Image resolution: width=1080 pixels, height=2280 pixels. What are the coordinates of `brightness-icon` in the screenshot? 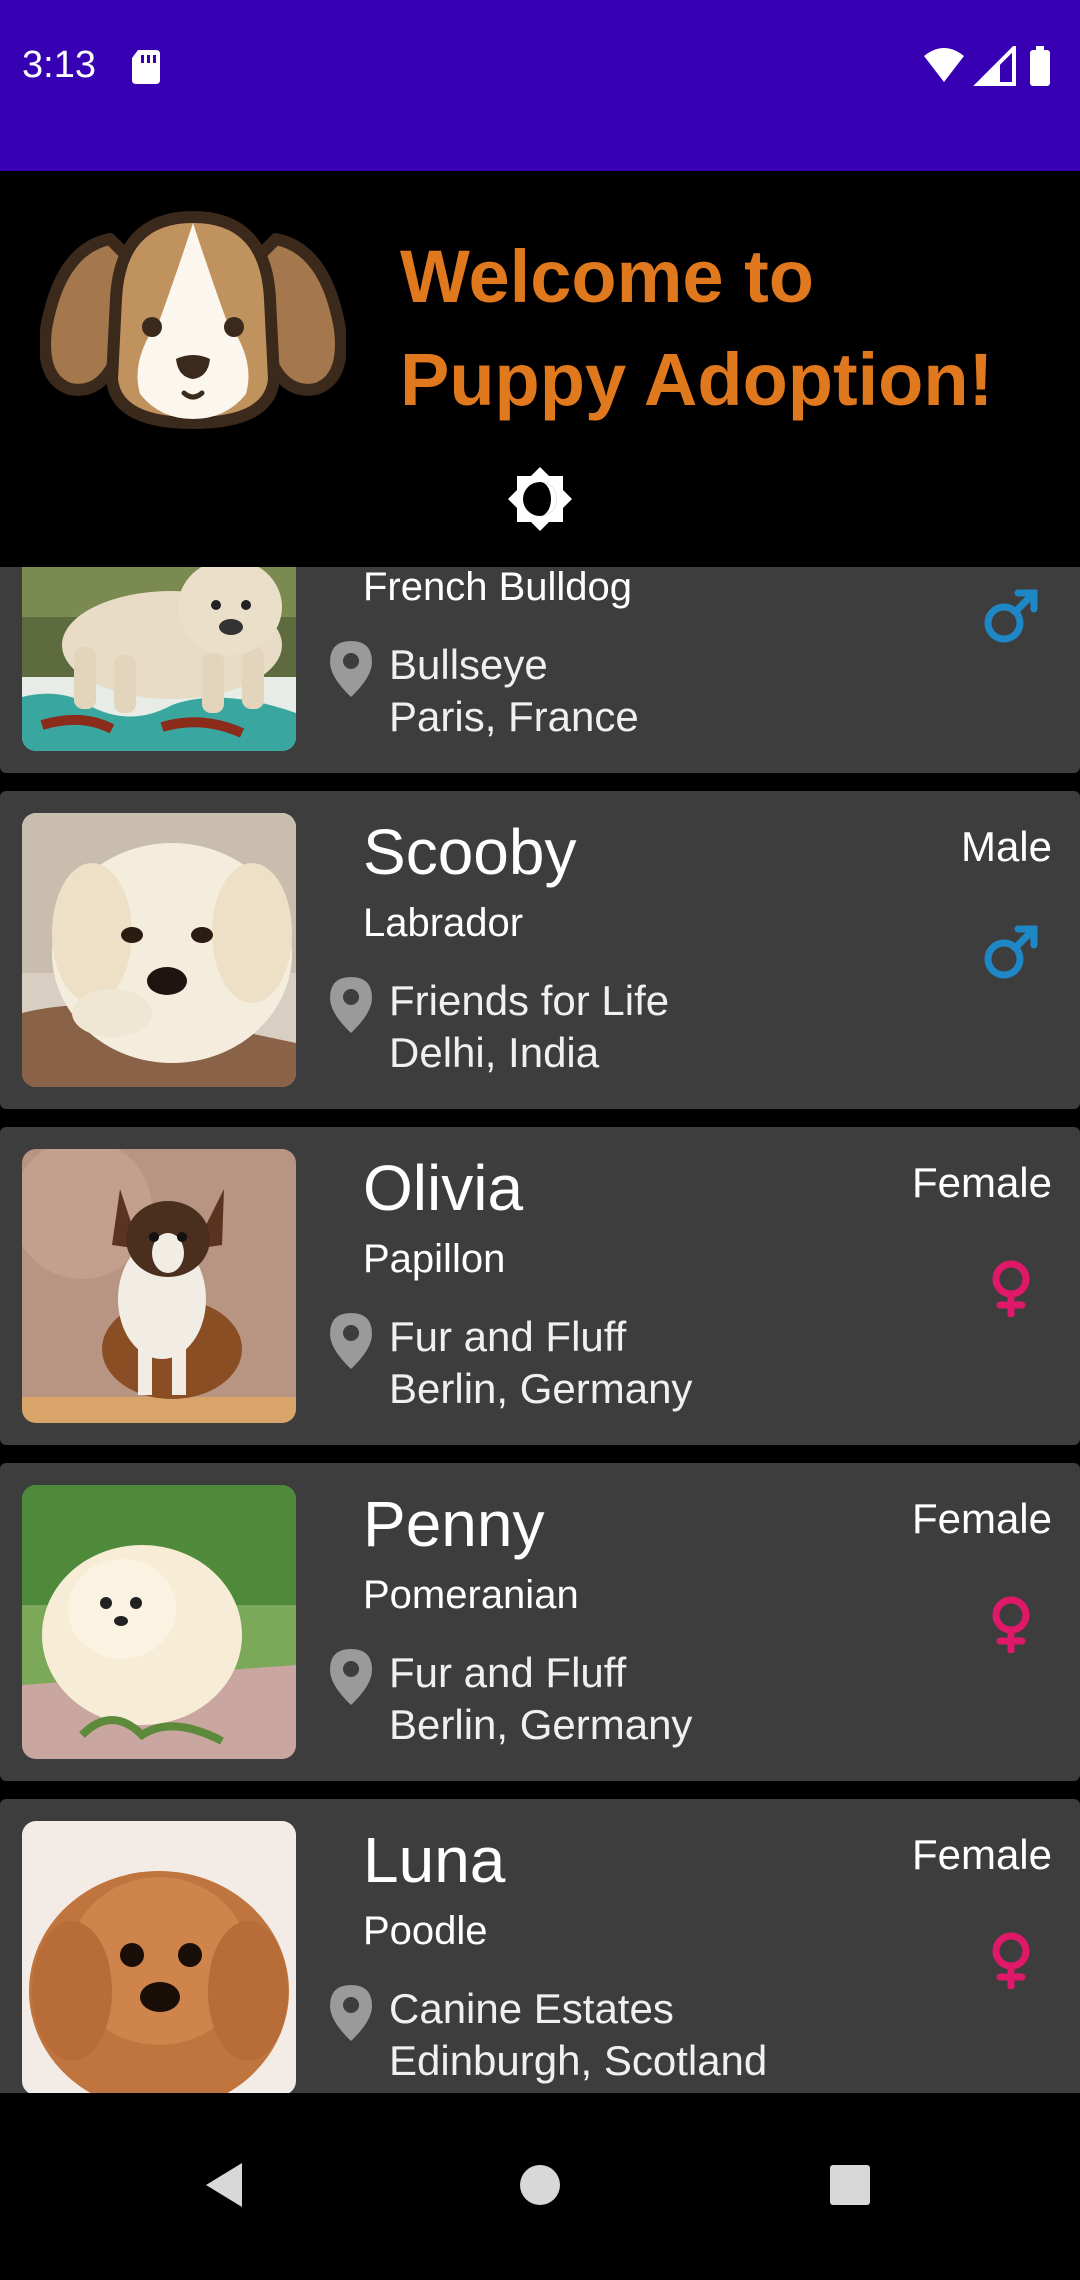 It's located at (540, 499).